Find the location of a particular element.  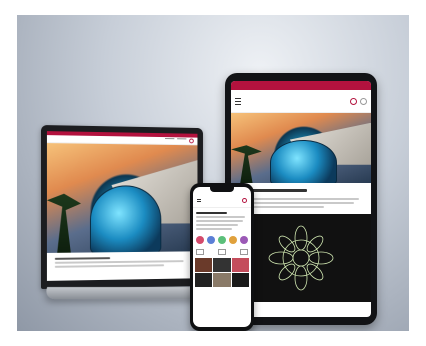

article-title is located at coordinates (82, 258).